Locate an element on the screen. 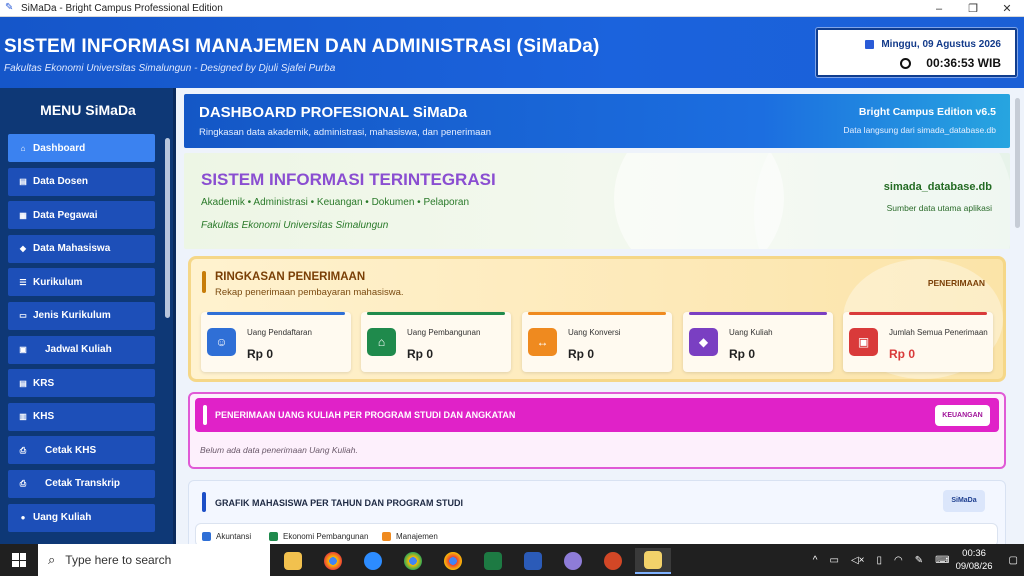  maximize-button: ❐ is located at coordinates (973, 8).